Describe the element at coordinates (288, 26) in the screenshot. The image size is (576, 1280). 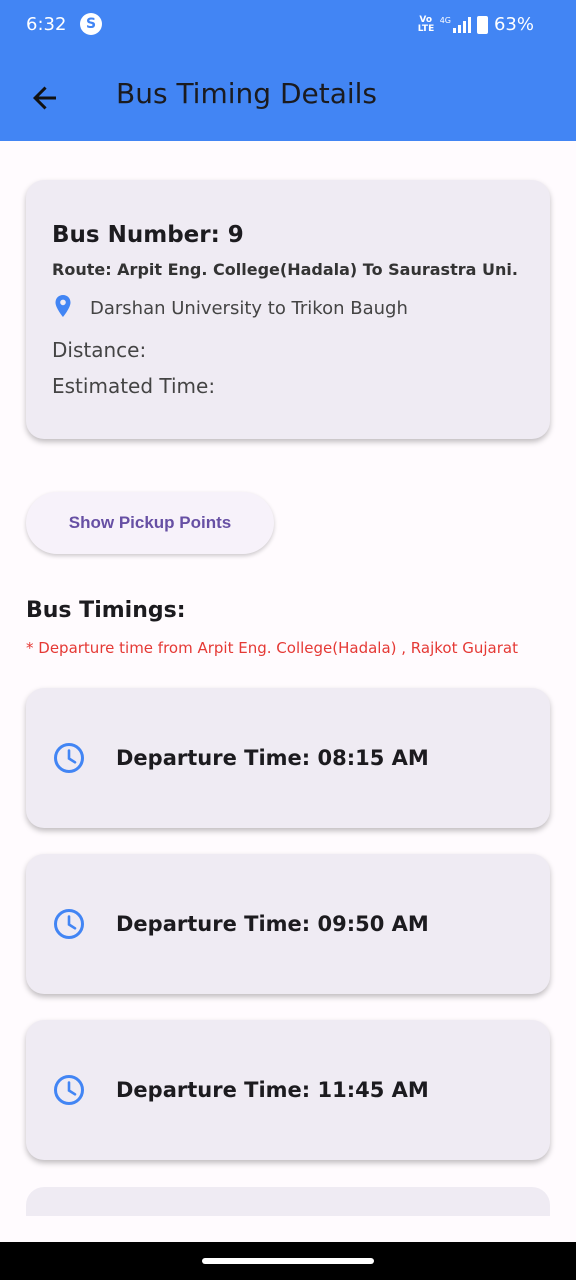
I see `status-bar: 6:32 S Vo LTE 4G 63%` at that location.